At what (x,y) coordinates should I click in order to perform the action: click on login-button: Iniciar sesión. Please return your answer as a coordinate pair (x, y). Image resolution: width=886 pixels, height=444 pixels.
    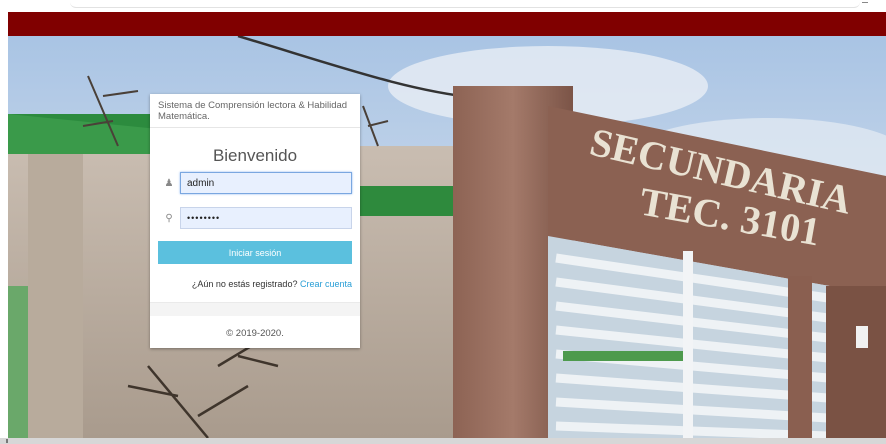
    Looking at the image, I should click on (255, 252).